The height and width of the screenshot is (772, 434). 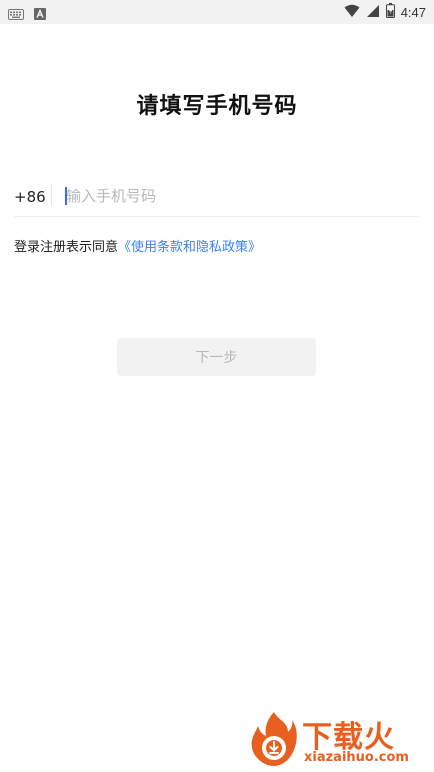 I want to click on status-right: 4:47, so click(x=385, y=12).